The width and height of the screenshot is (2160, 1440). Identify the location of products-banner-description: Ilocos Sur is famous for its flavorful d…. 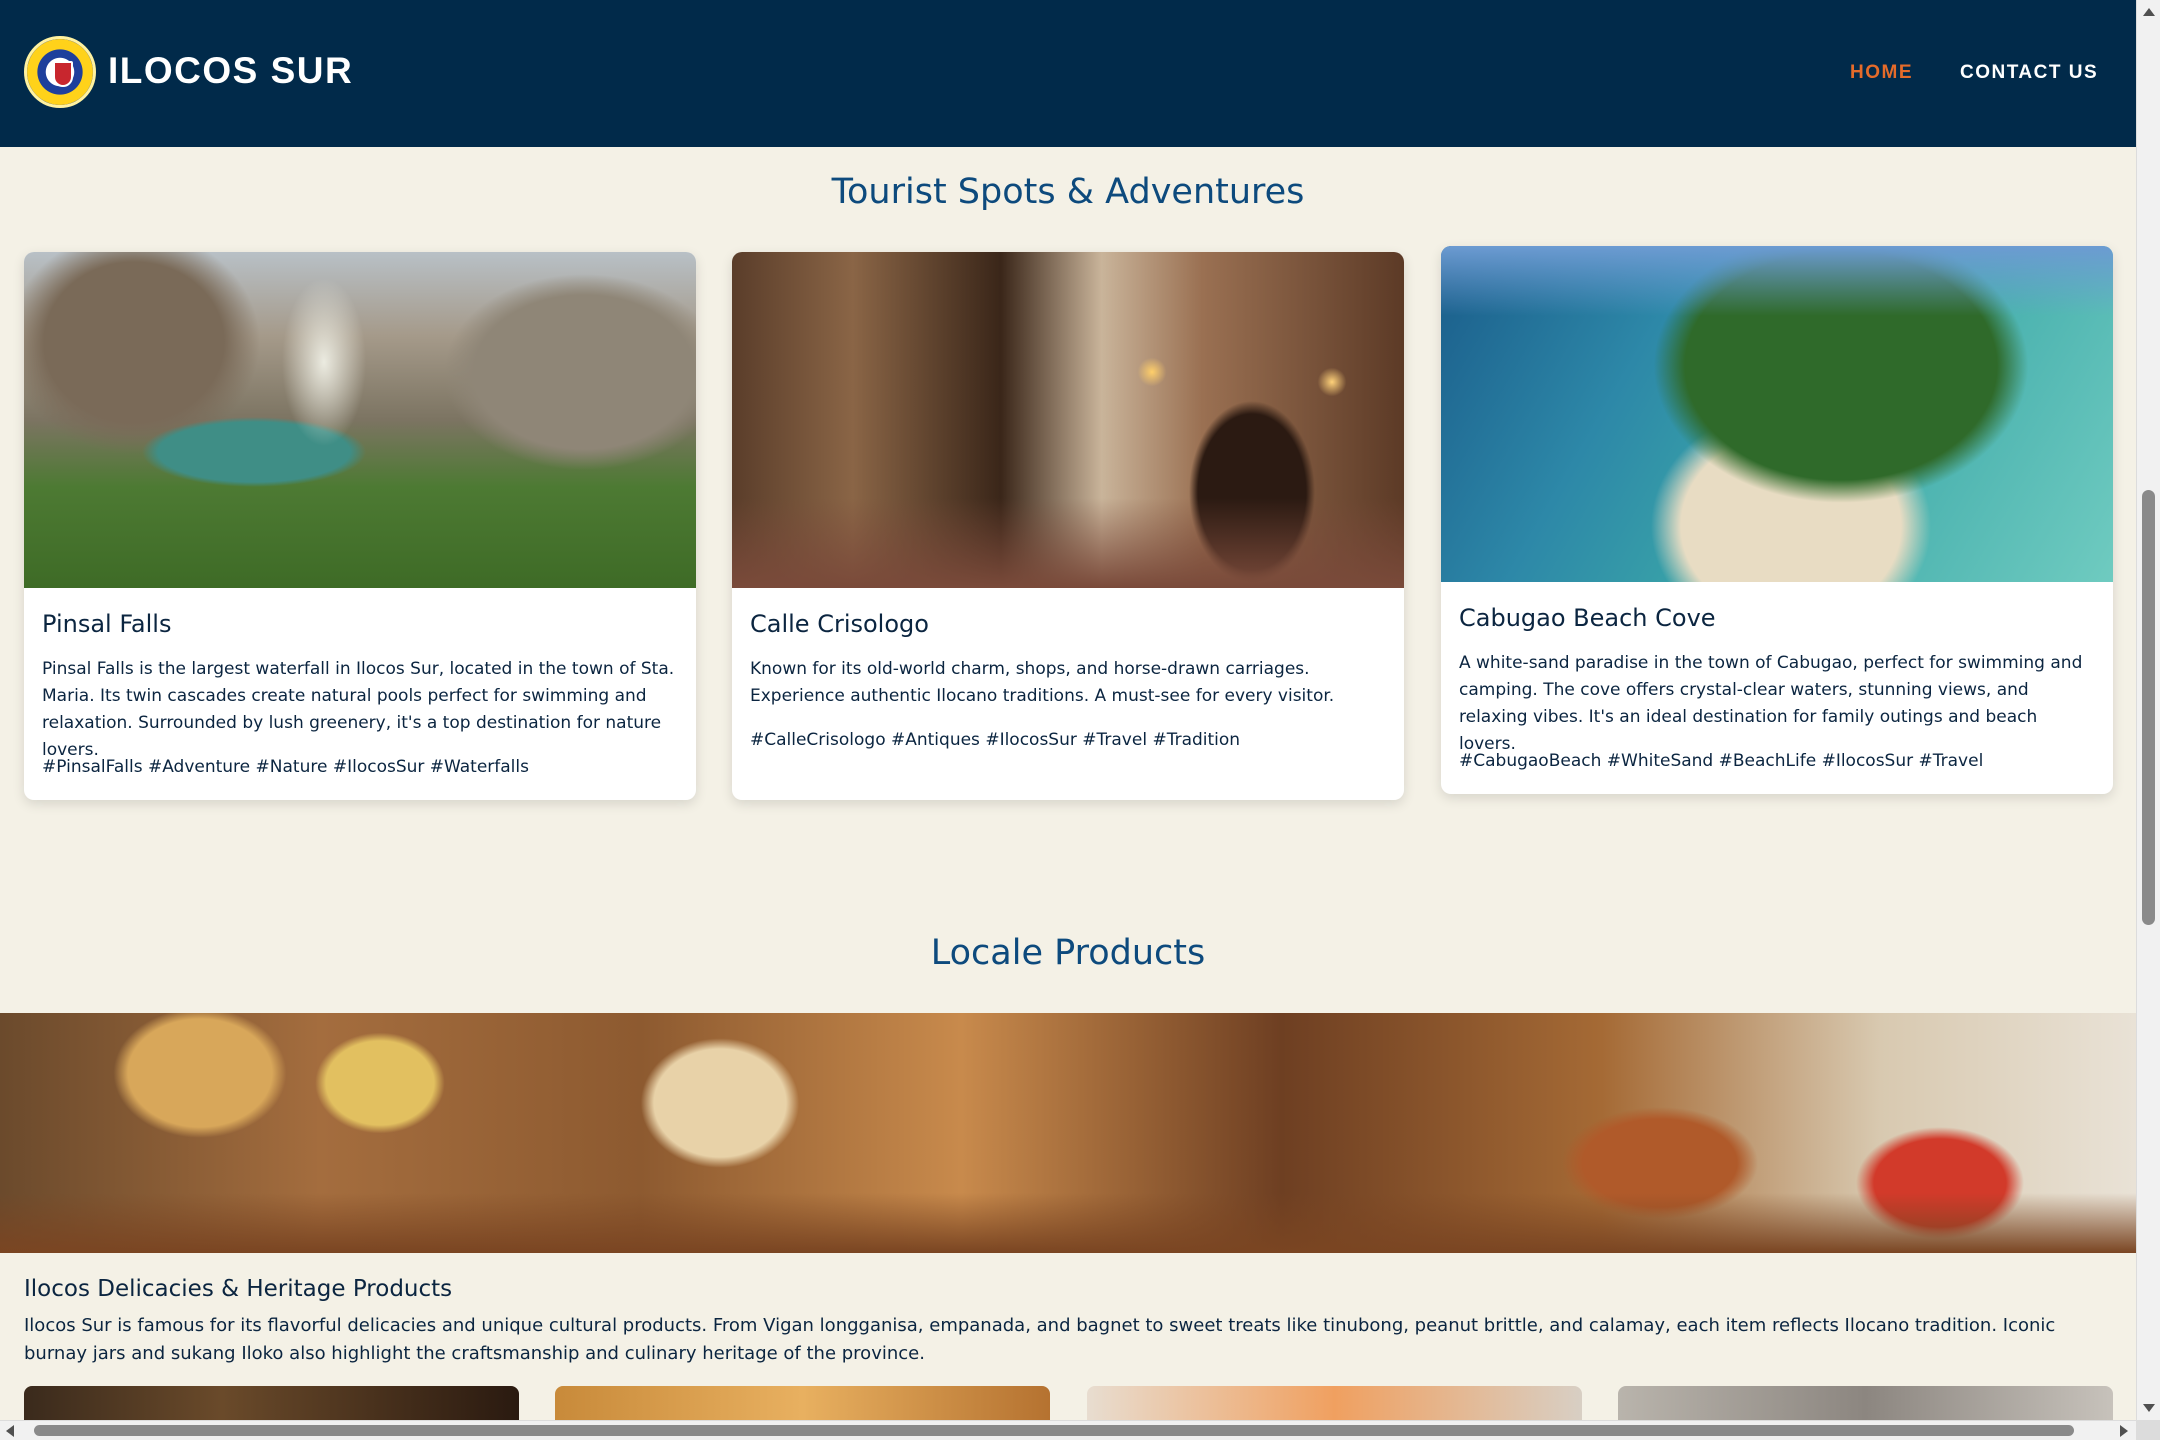
(1040, 1339).